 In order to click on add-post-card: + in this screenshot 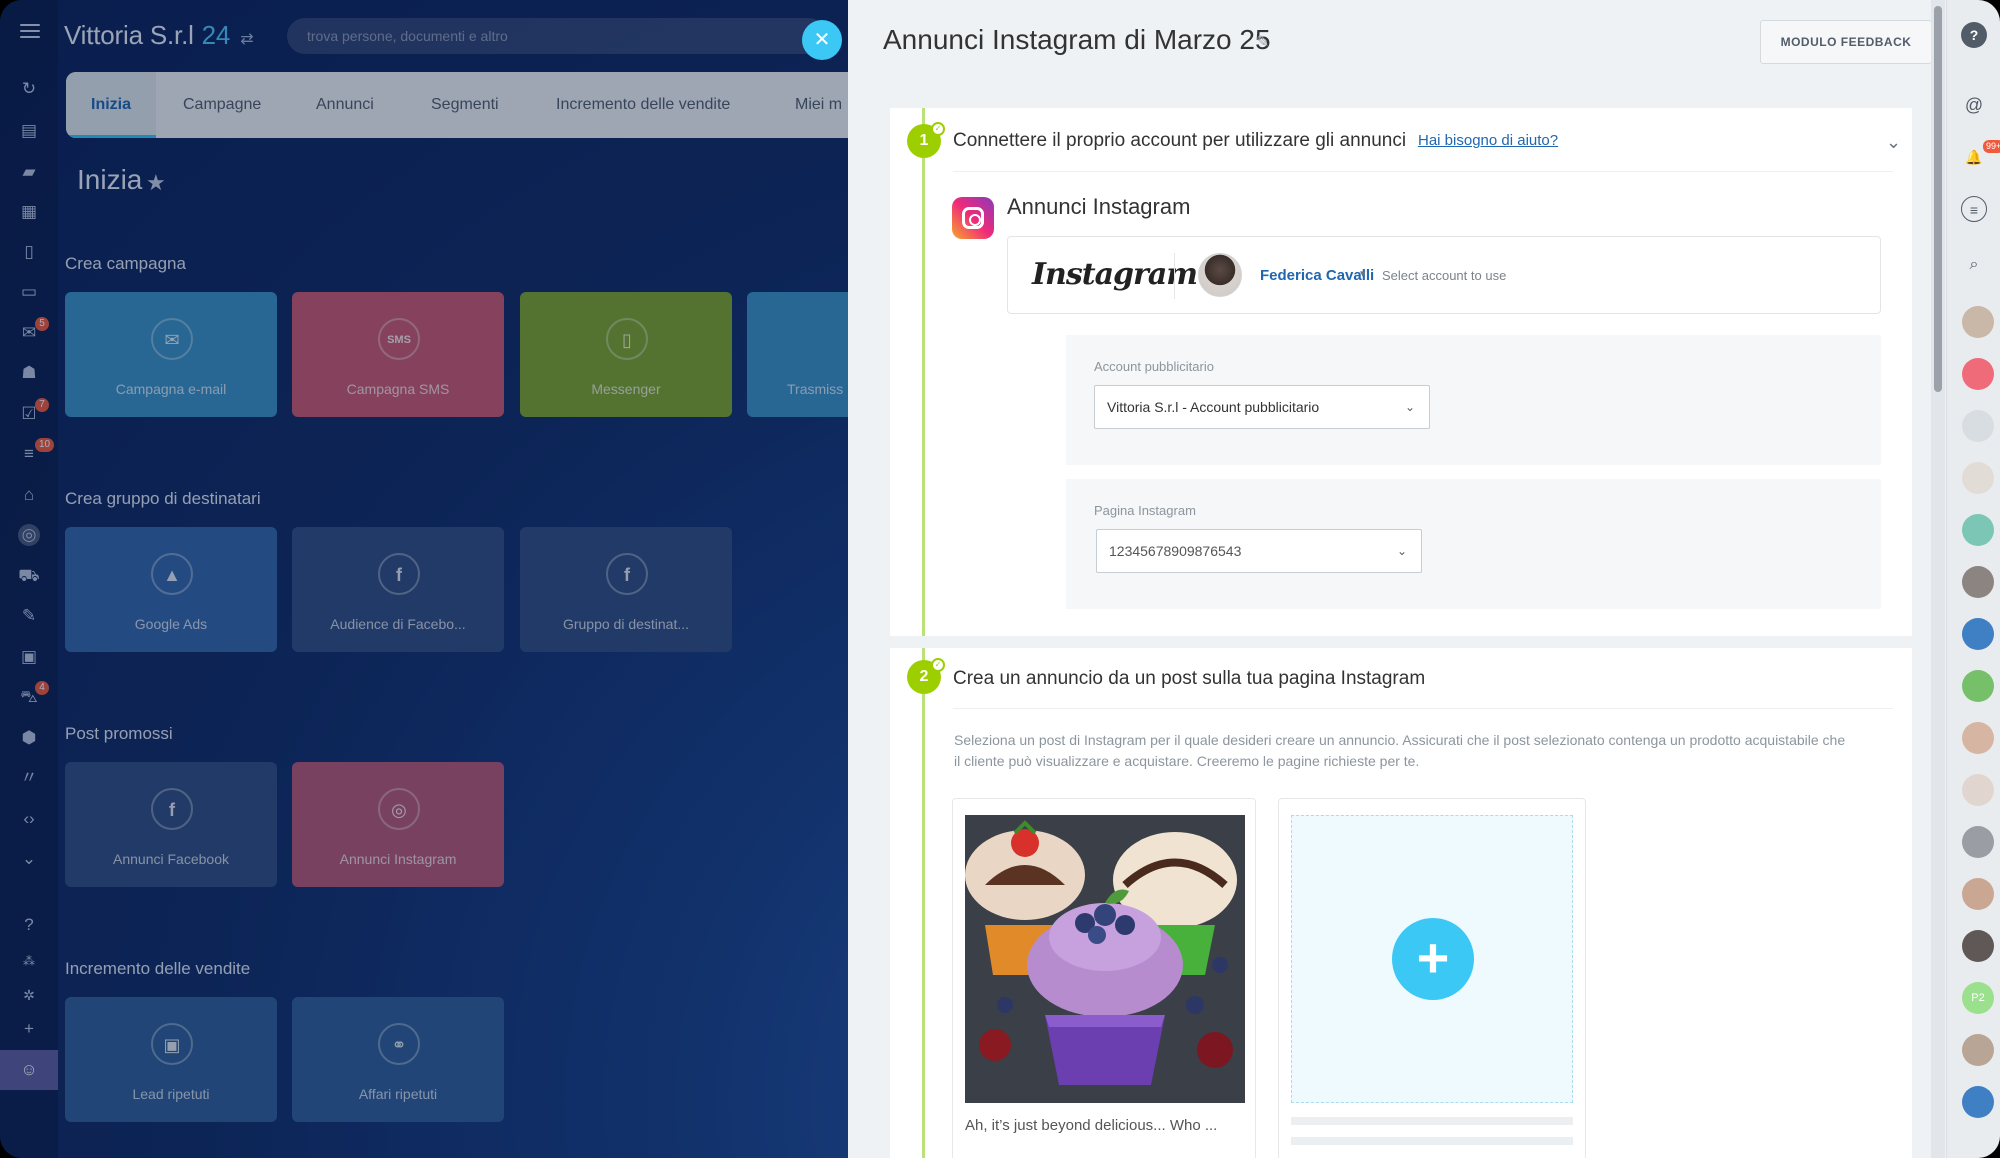, I will do `click(1432, 978)`.